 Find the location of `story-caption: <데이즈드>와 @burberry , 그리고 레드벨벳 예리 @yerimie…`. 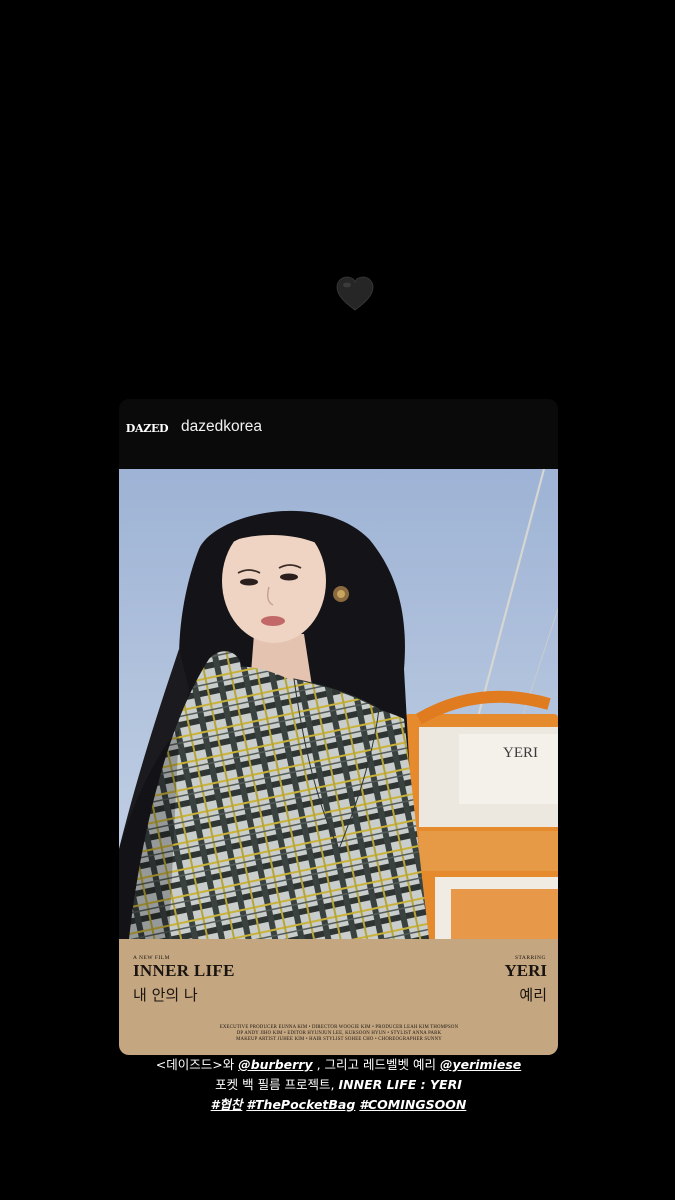

story-caption: <데이즈드>와 @burberry , 그리고 레드벨벳 예리 @yerimie… is located at coordinates (338, 1085).